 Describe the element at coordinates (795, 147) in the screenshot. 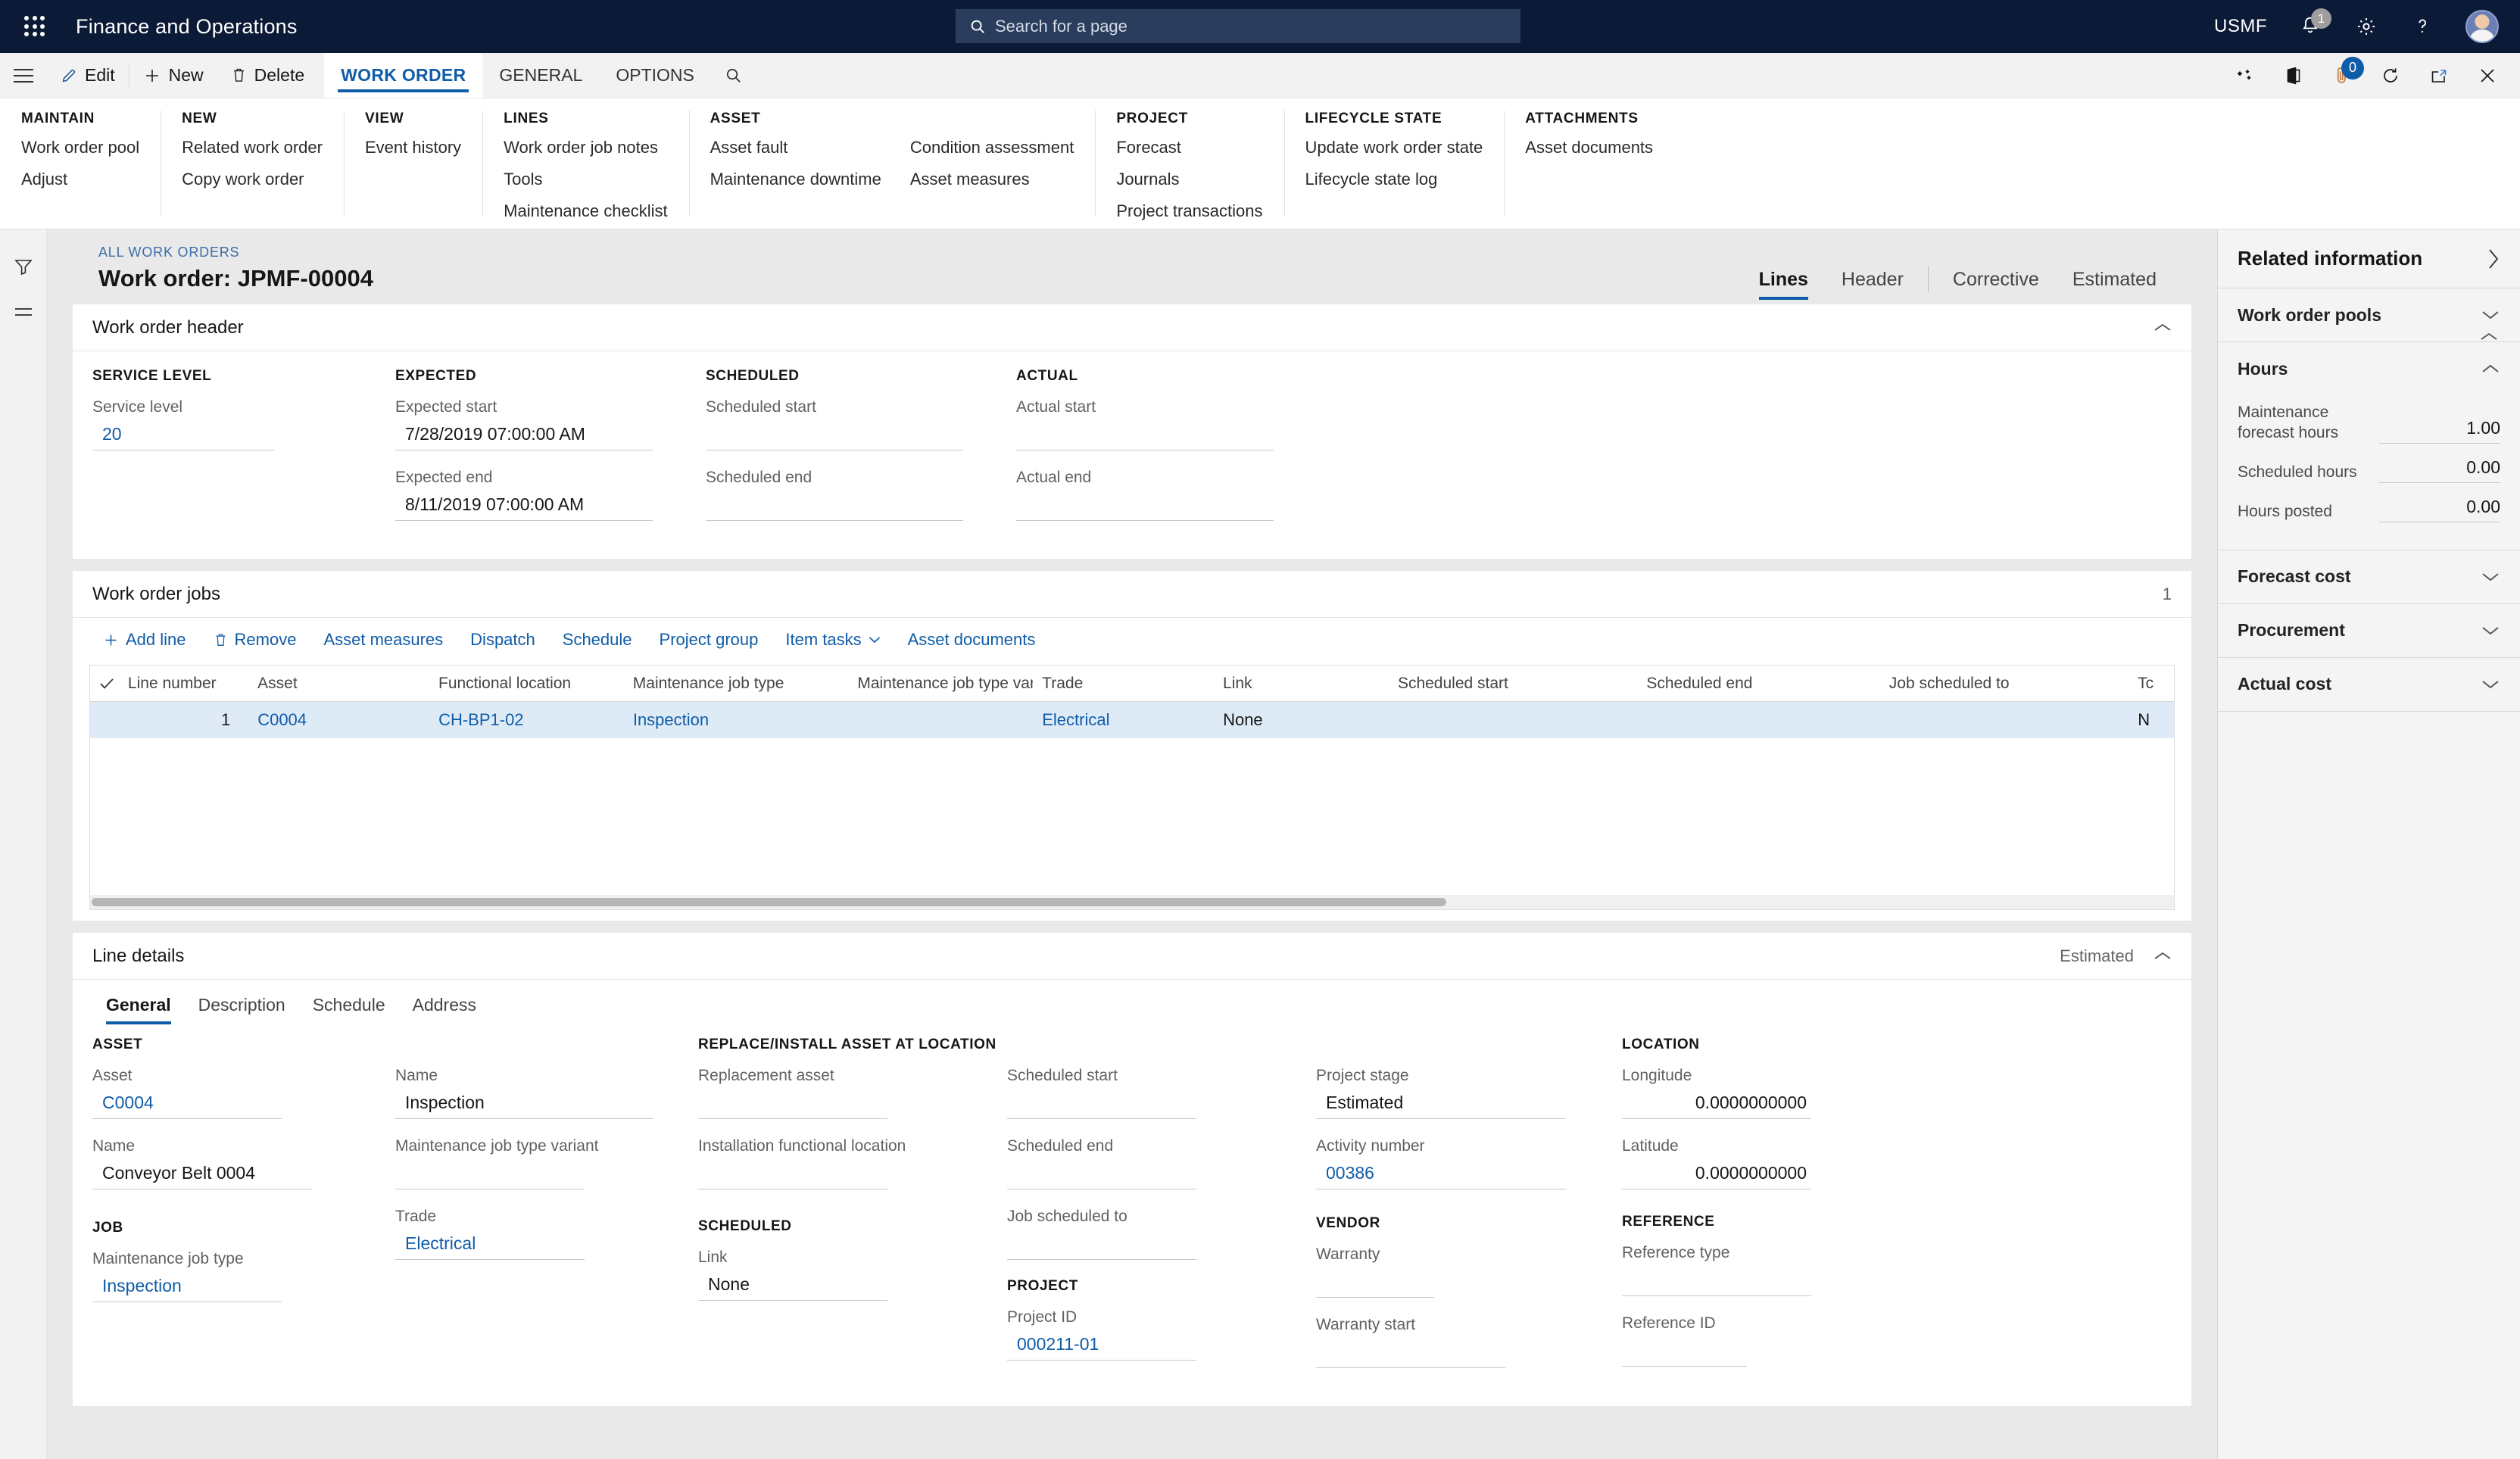

I see `ribbon-item-asset-fault: Asset fault` at that location.